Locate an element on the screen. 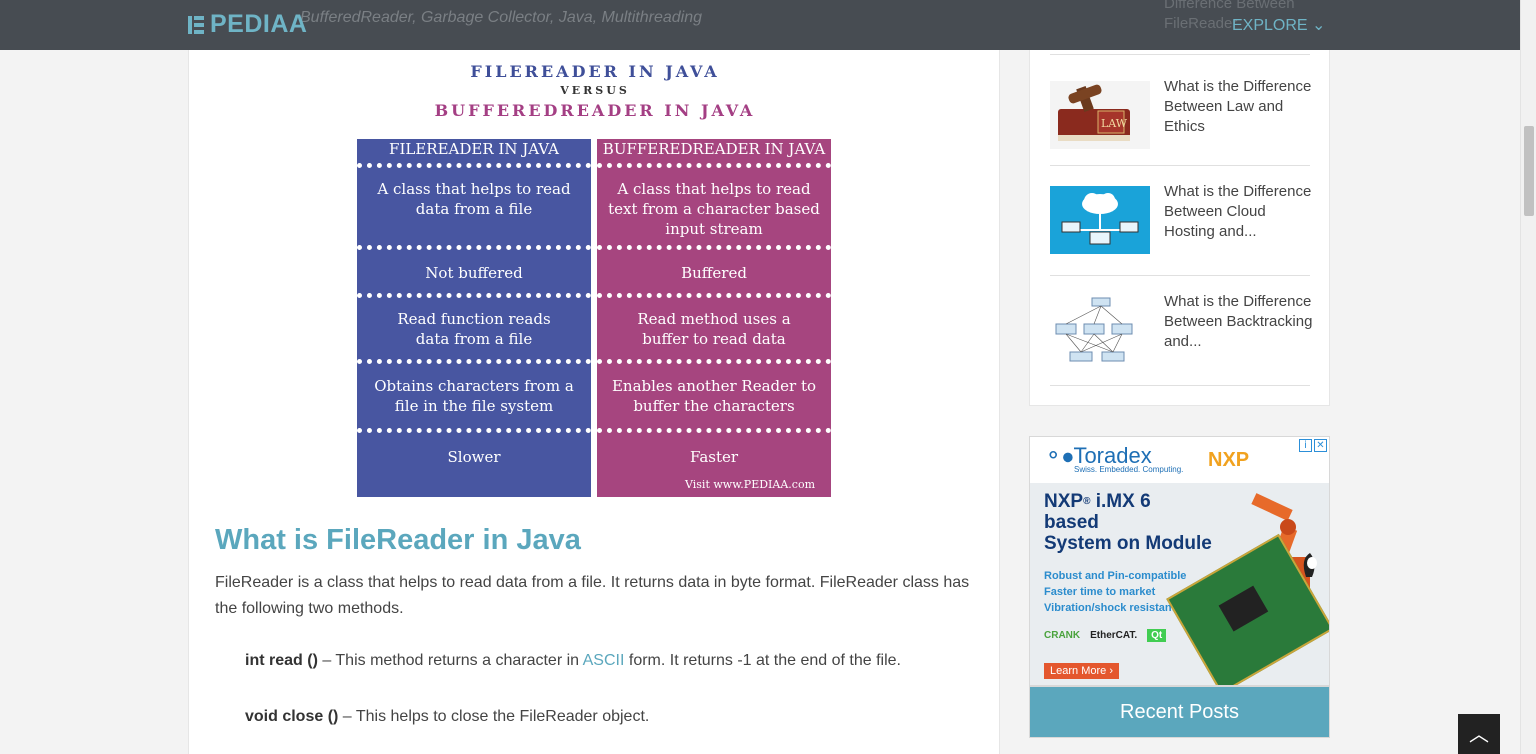 The width and height of the screenshot is (1536, 754). method-desc: – This method returns a character in is located at coordinates (450, 660).